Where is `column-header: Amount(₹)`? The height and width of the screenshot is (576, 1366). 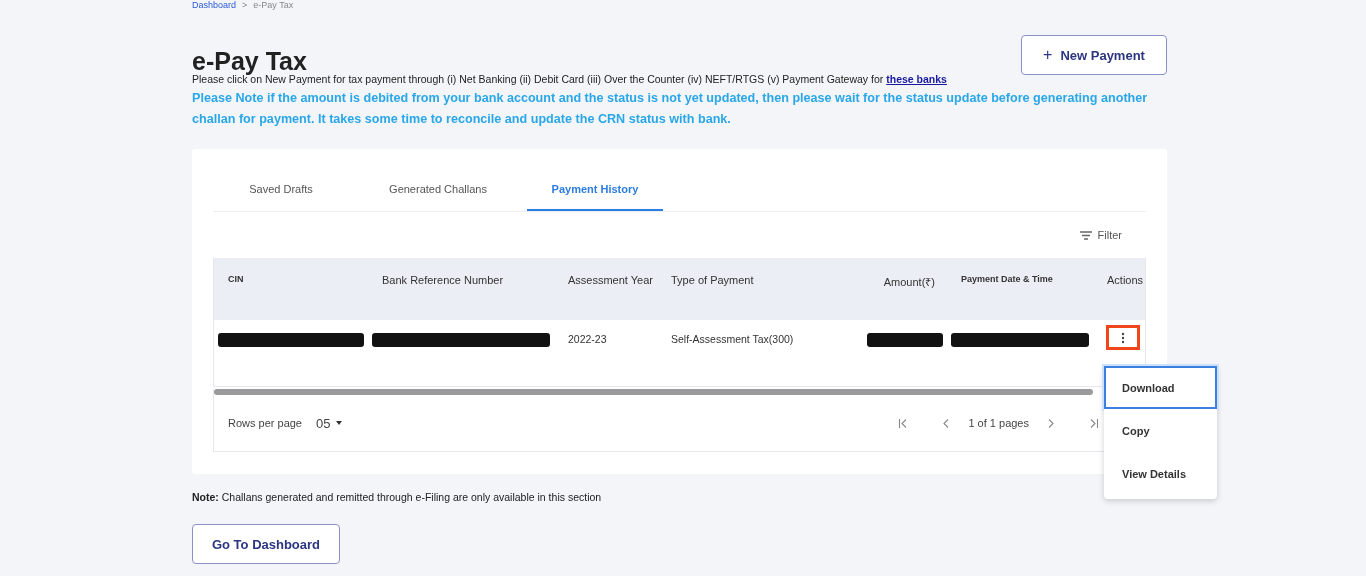 column-header: Amount(₹) is located at coordinates (909, 282).